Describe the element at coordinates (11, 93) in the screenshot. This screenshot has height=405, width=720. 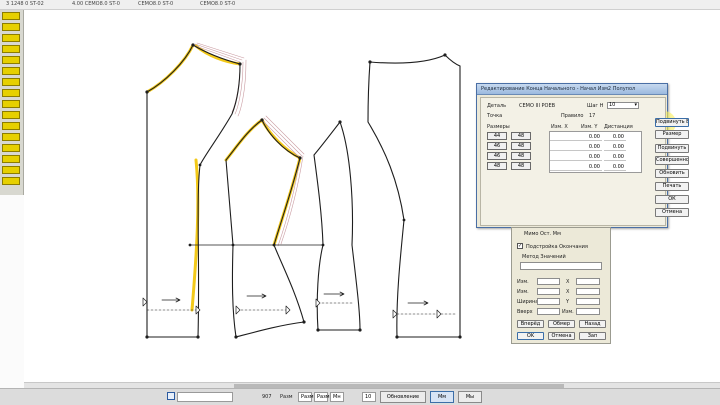
I see `tool-mirror-icon` at that location.